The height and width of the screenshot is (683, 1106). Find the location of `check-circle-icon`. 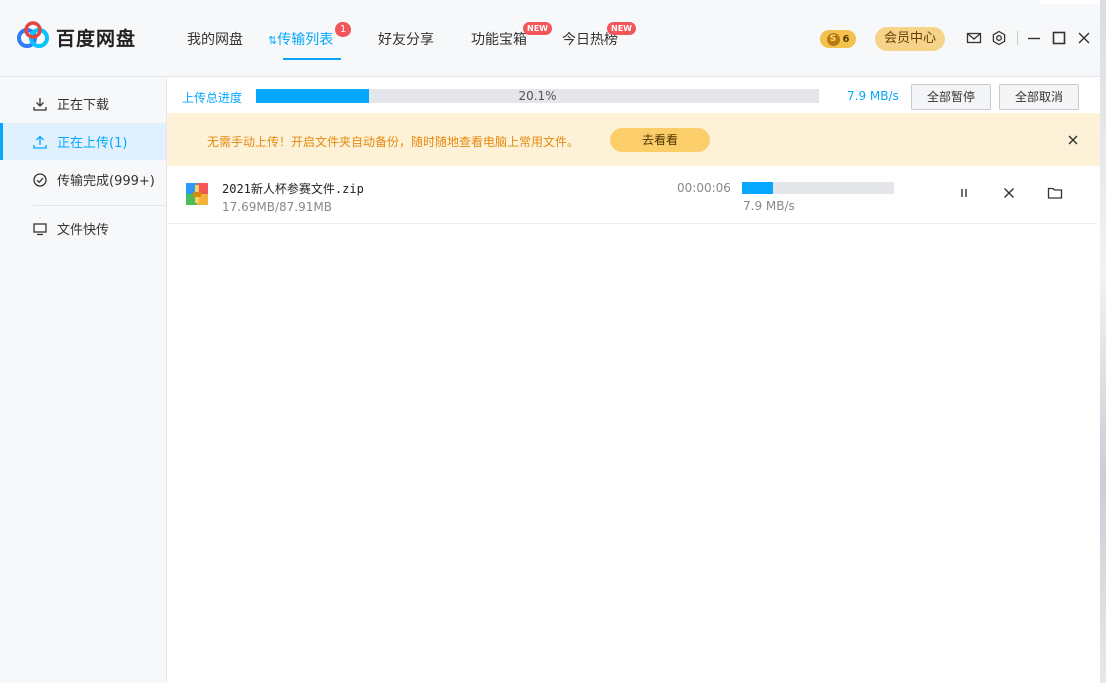

check-circle-icon is located at coordinates (40, 179).